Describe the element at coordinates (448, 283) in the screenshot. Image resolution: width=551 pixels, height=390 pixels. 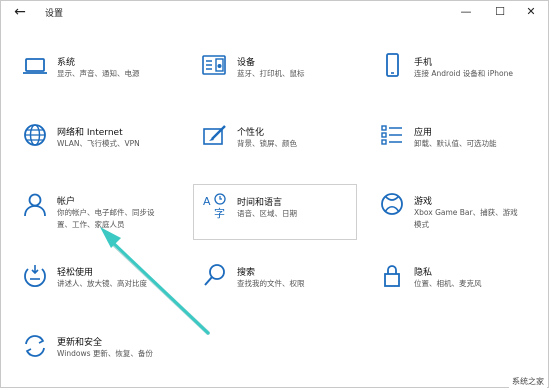
I see `tile-description: 位置、相机、麦克风` at that location.